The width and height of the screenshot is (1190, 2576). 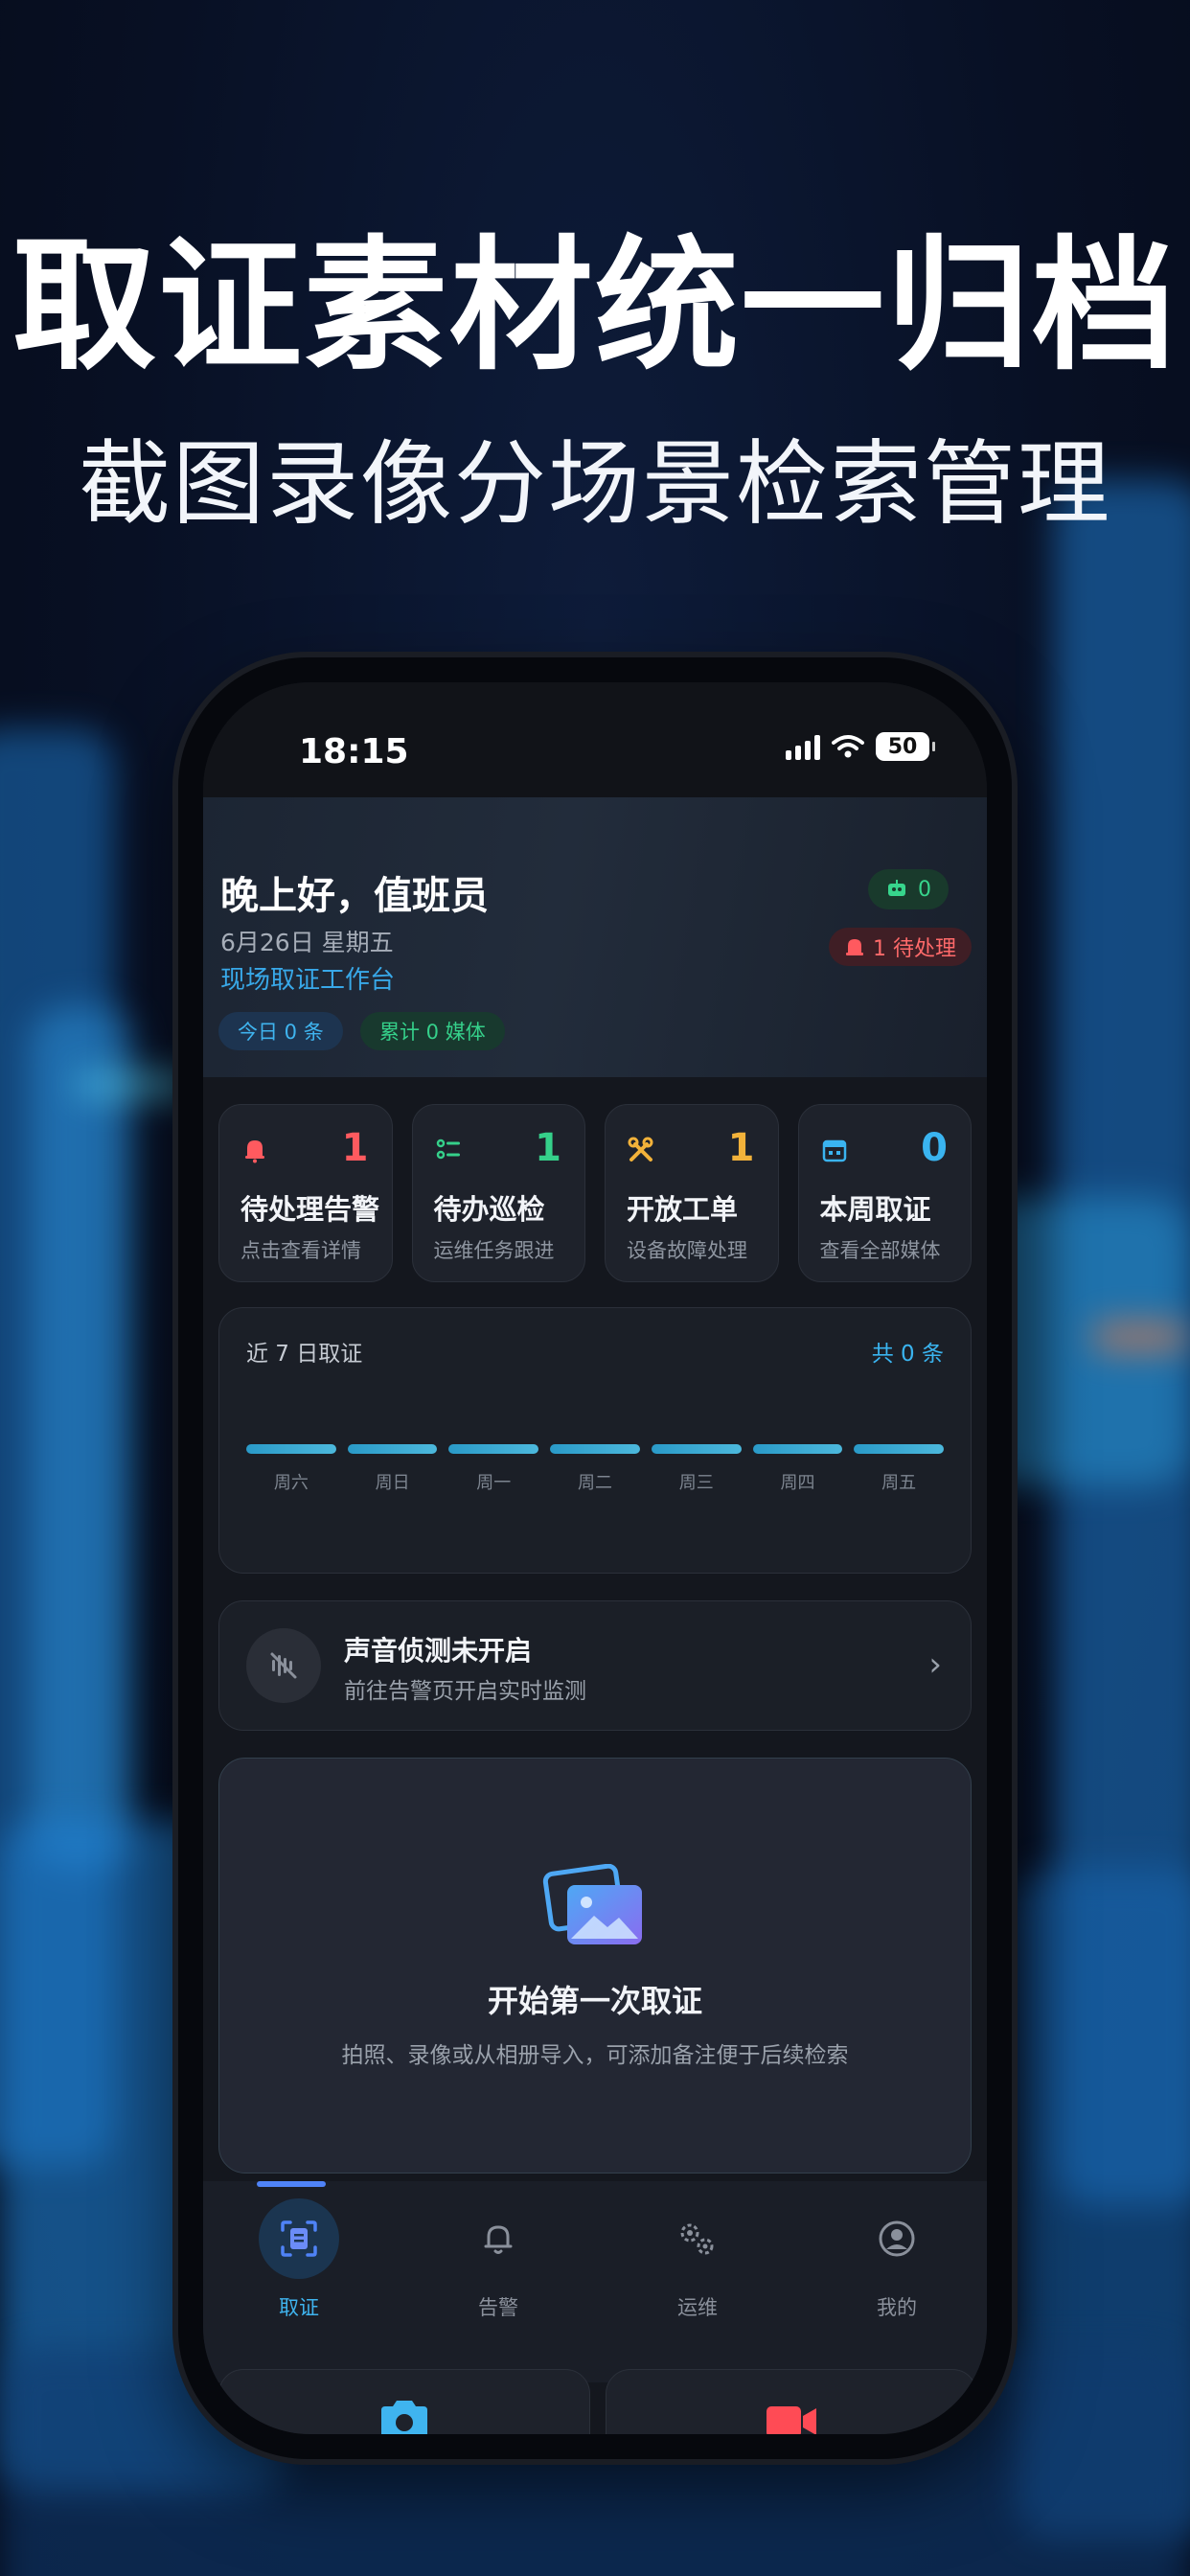 I want to click on tab-evidence: 取证, so click(x=301, y=2270).